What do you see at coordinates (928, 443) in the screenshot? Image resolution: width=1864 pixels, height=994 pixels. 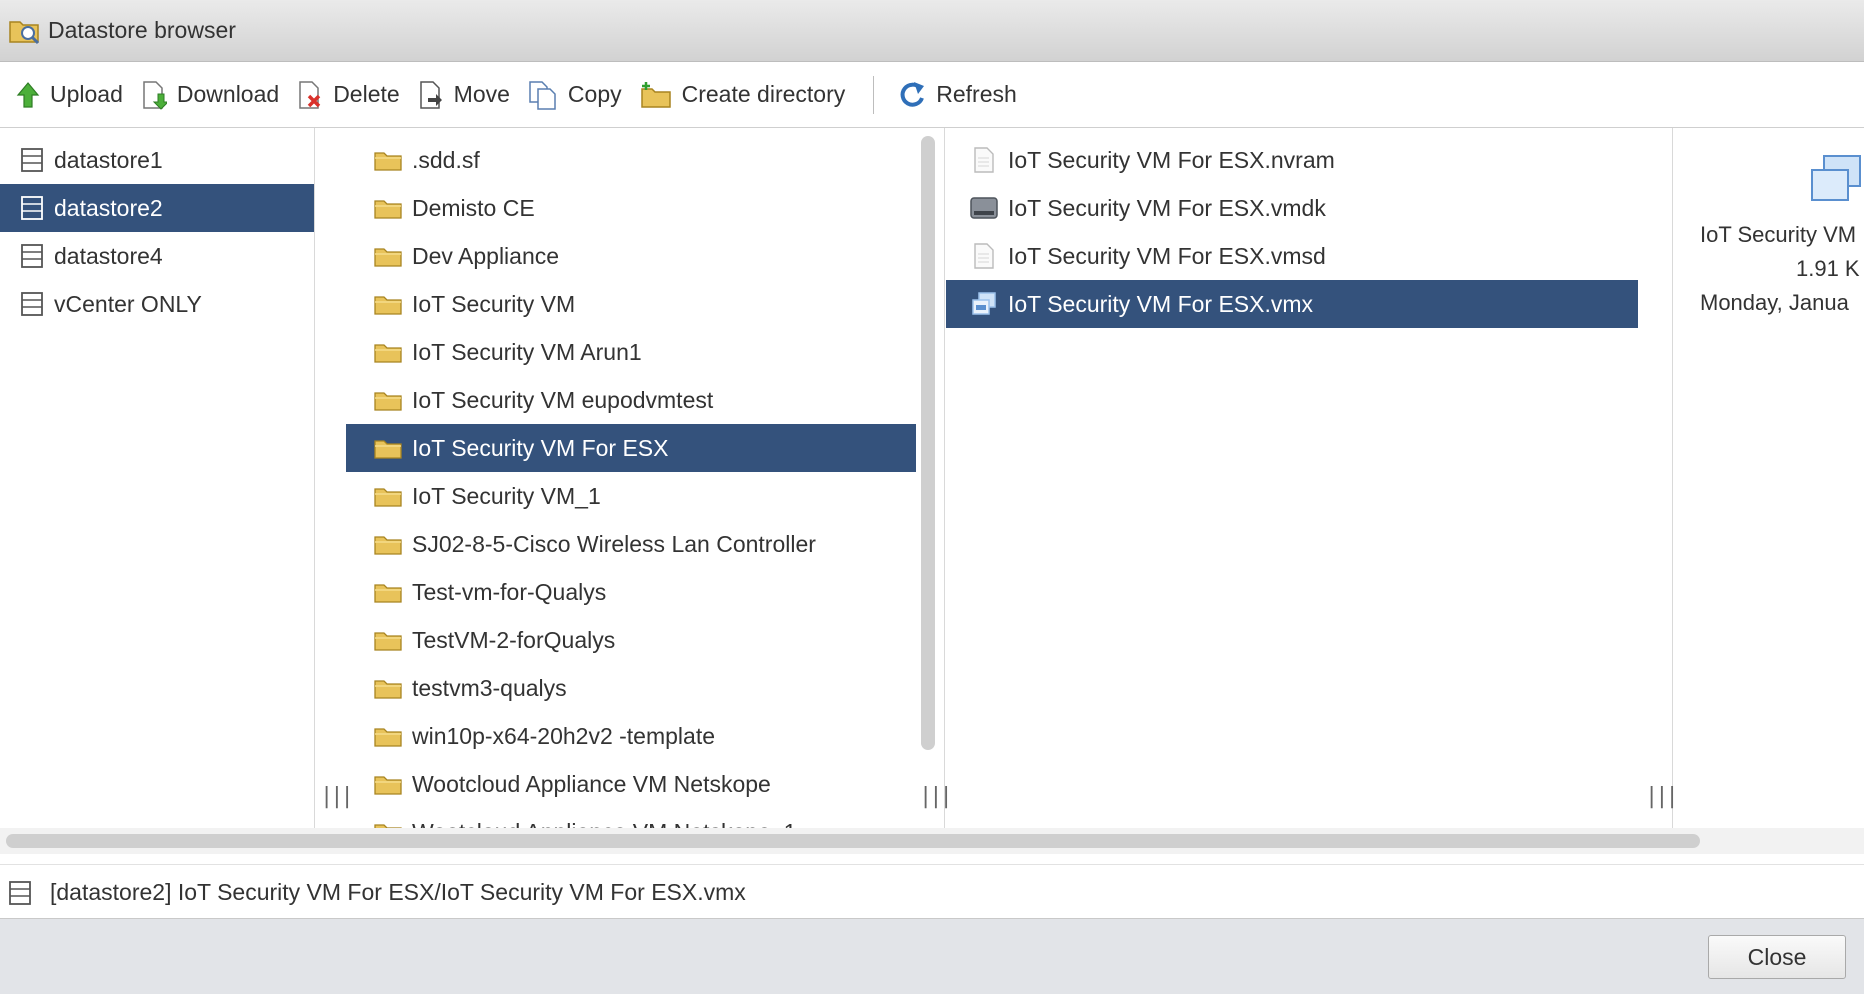 I see `folder-list-scrollbar` at bounding box center [928, 443].